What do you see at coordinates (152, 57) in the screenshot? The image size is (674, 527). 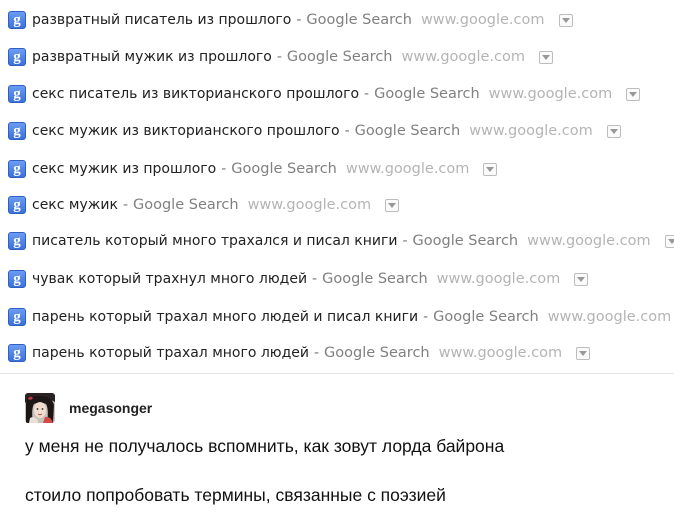 I see `history-query: развратный мужик из прошлого` at bounding box center [152, 57].